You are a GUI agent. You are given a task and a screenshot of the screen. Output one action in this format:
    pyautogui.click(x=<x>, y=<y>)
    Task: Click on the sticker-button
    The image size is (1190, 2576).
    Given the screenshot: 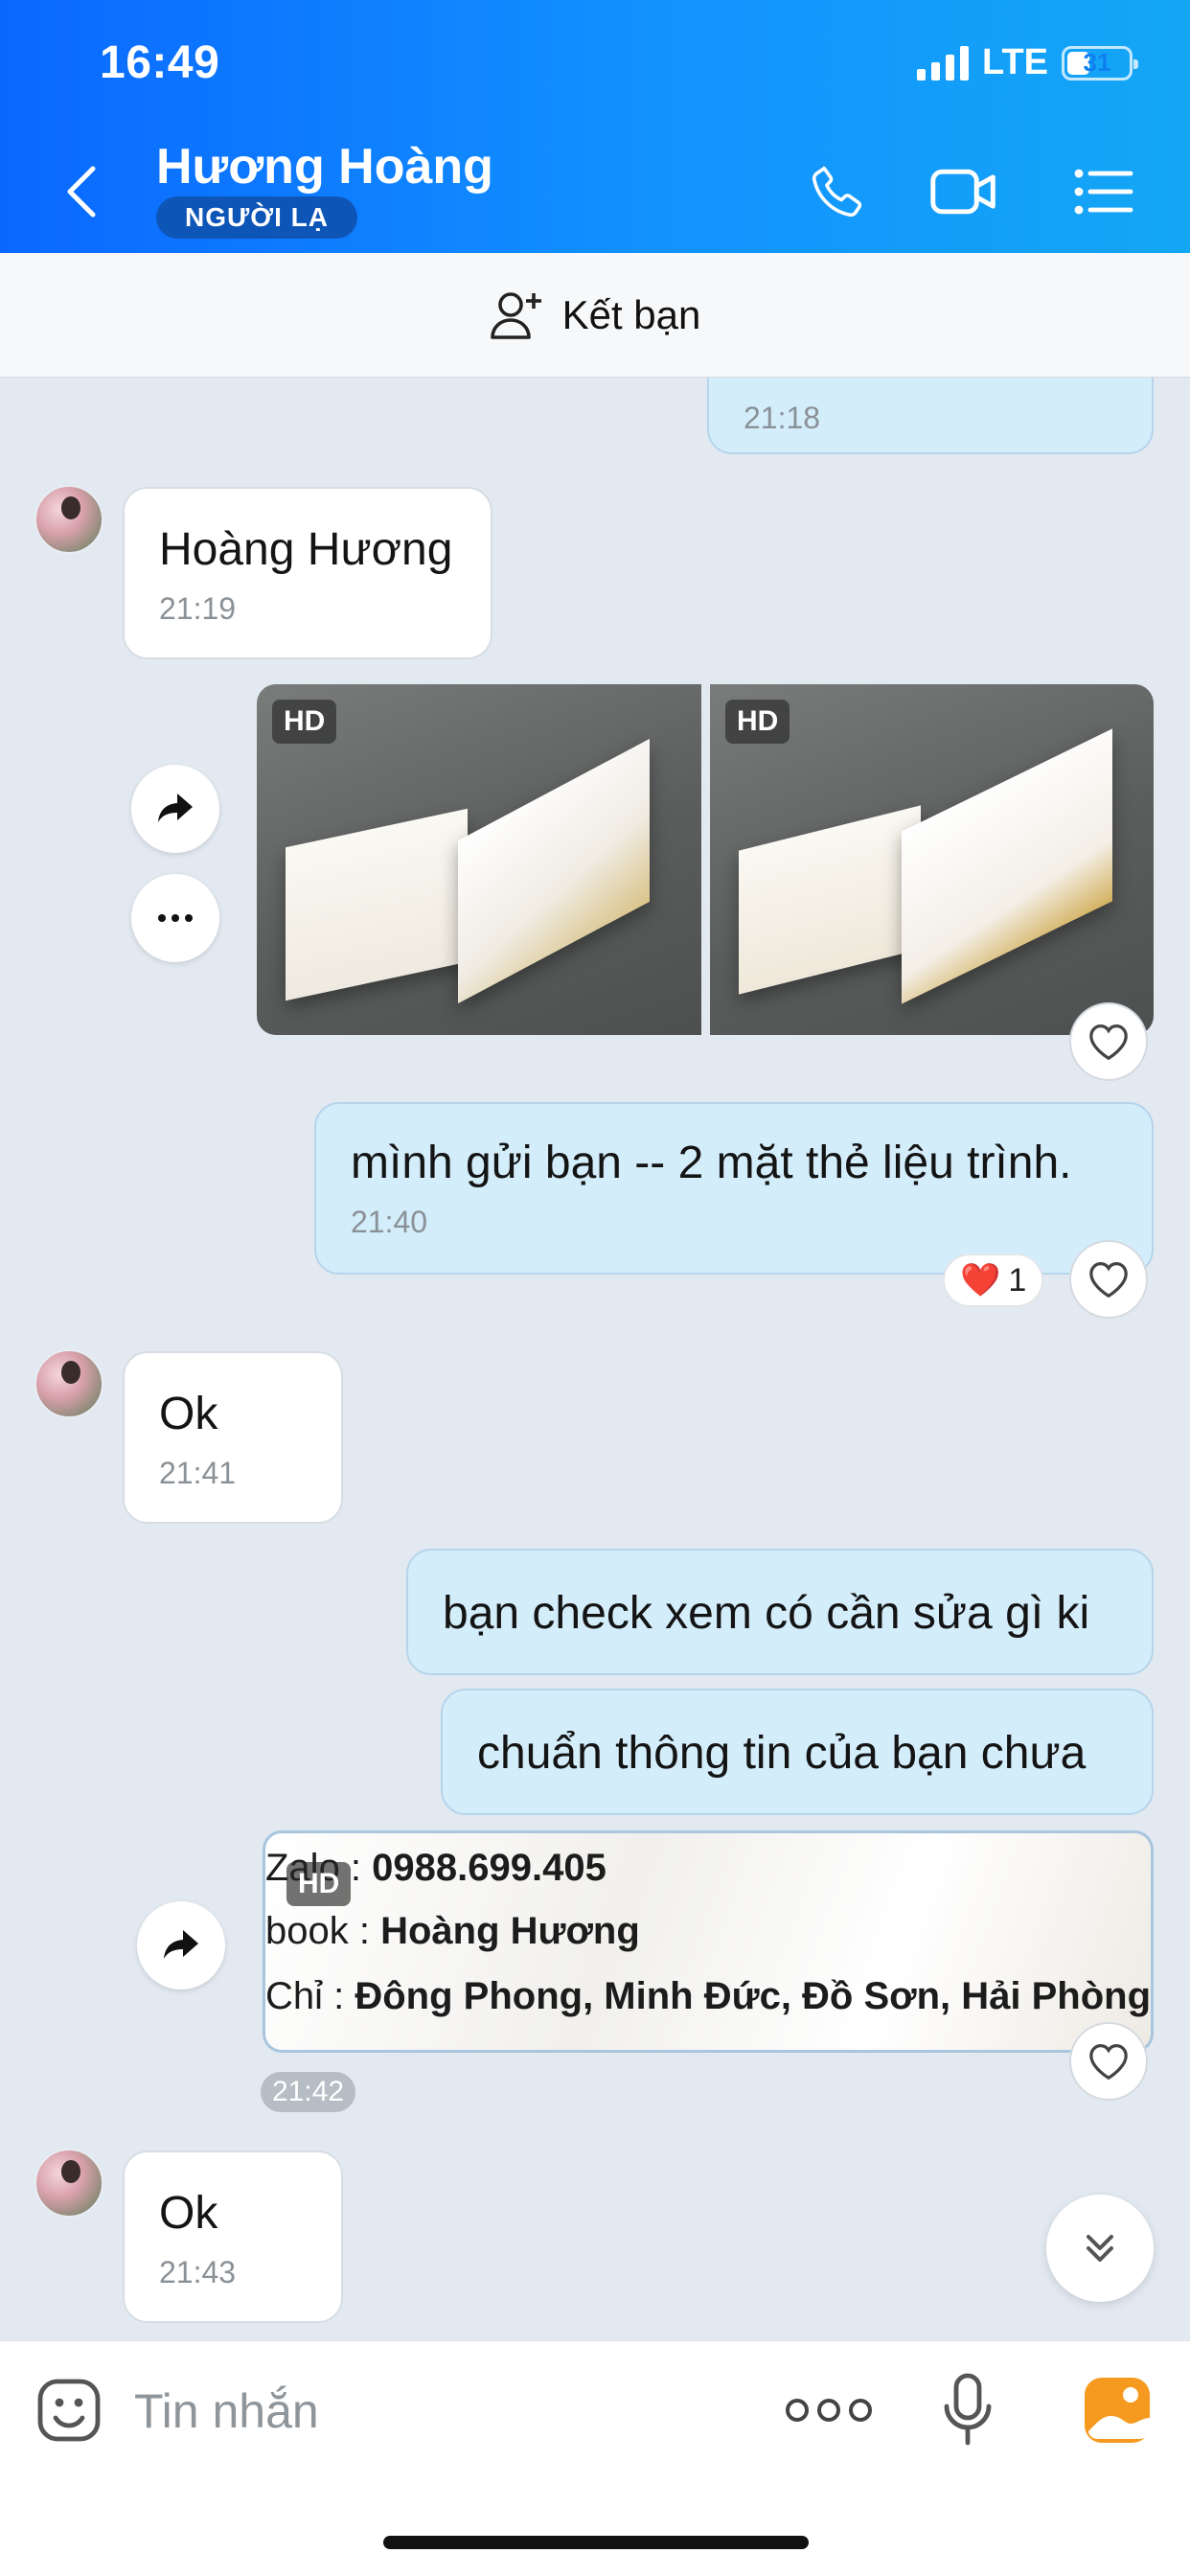 What is the action you would take?
    pyautogui.click(x=68, y=2410)
    